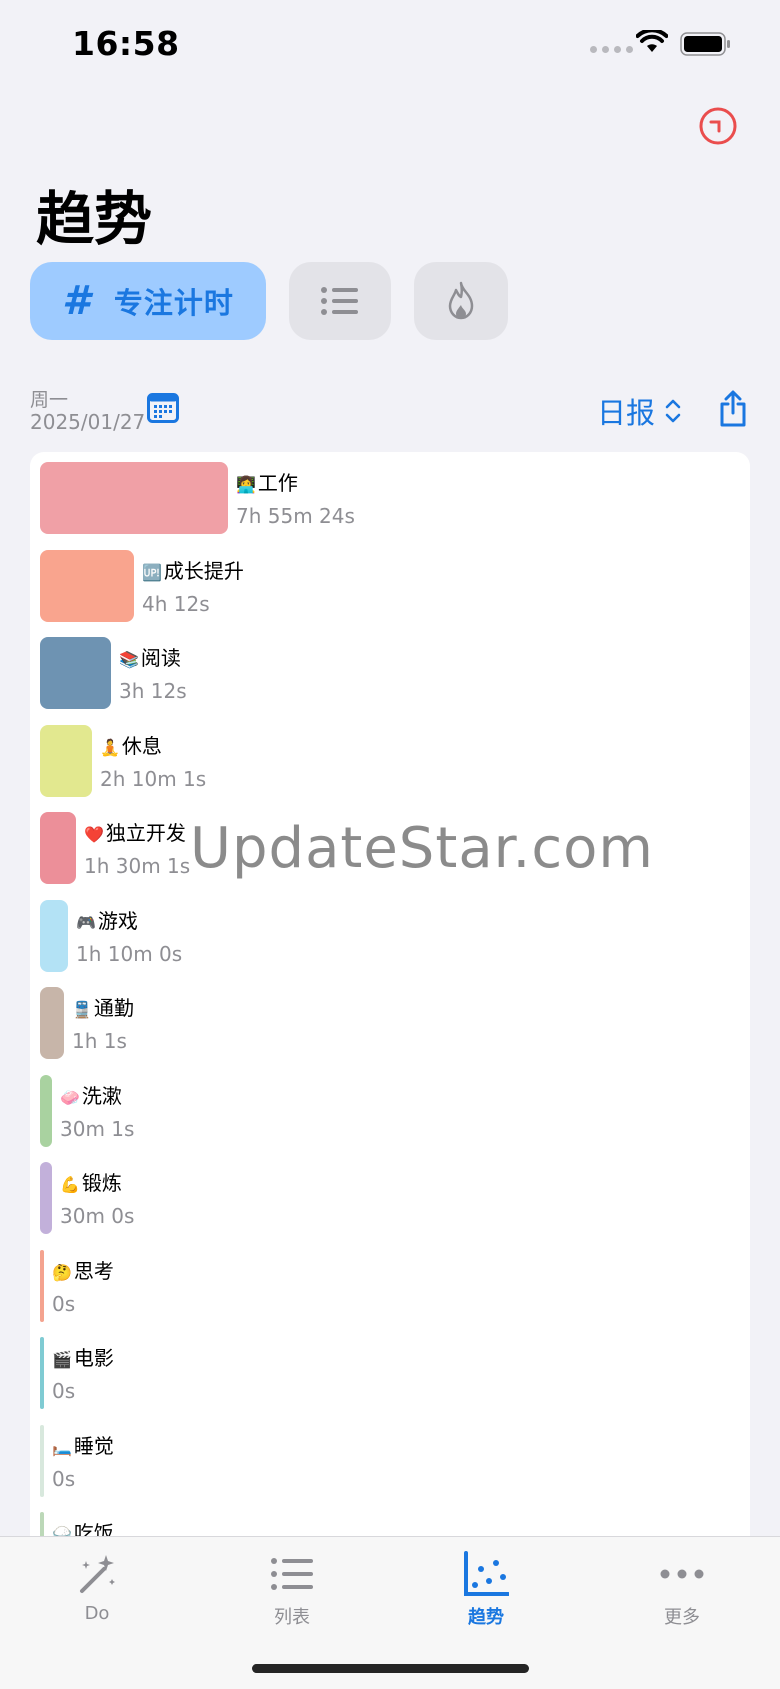 Image resolution: width=780 pixels, height=1689 pixels. What do you see at coordinates (277, 483) in the screenshot?
I see `category-name: 工作` at bounding box center [277, 483].